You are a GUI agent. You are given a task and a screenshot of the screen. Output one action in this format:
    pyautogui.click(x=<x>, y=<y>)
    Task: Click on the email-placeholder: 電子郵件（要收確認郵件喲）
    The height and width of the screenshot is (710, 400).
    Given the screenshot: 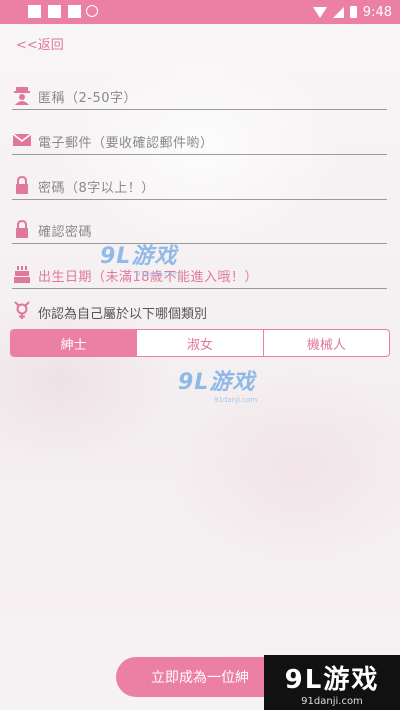 What is the action you would take?
    pyautogui.click(x=126, y=143)
    